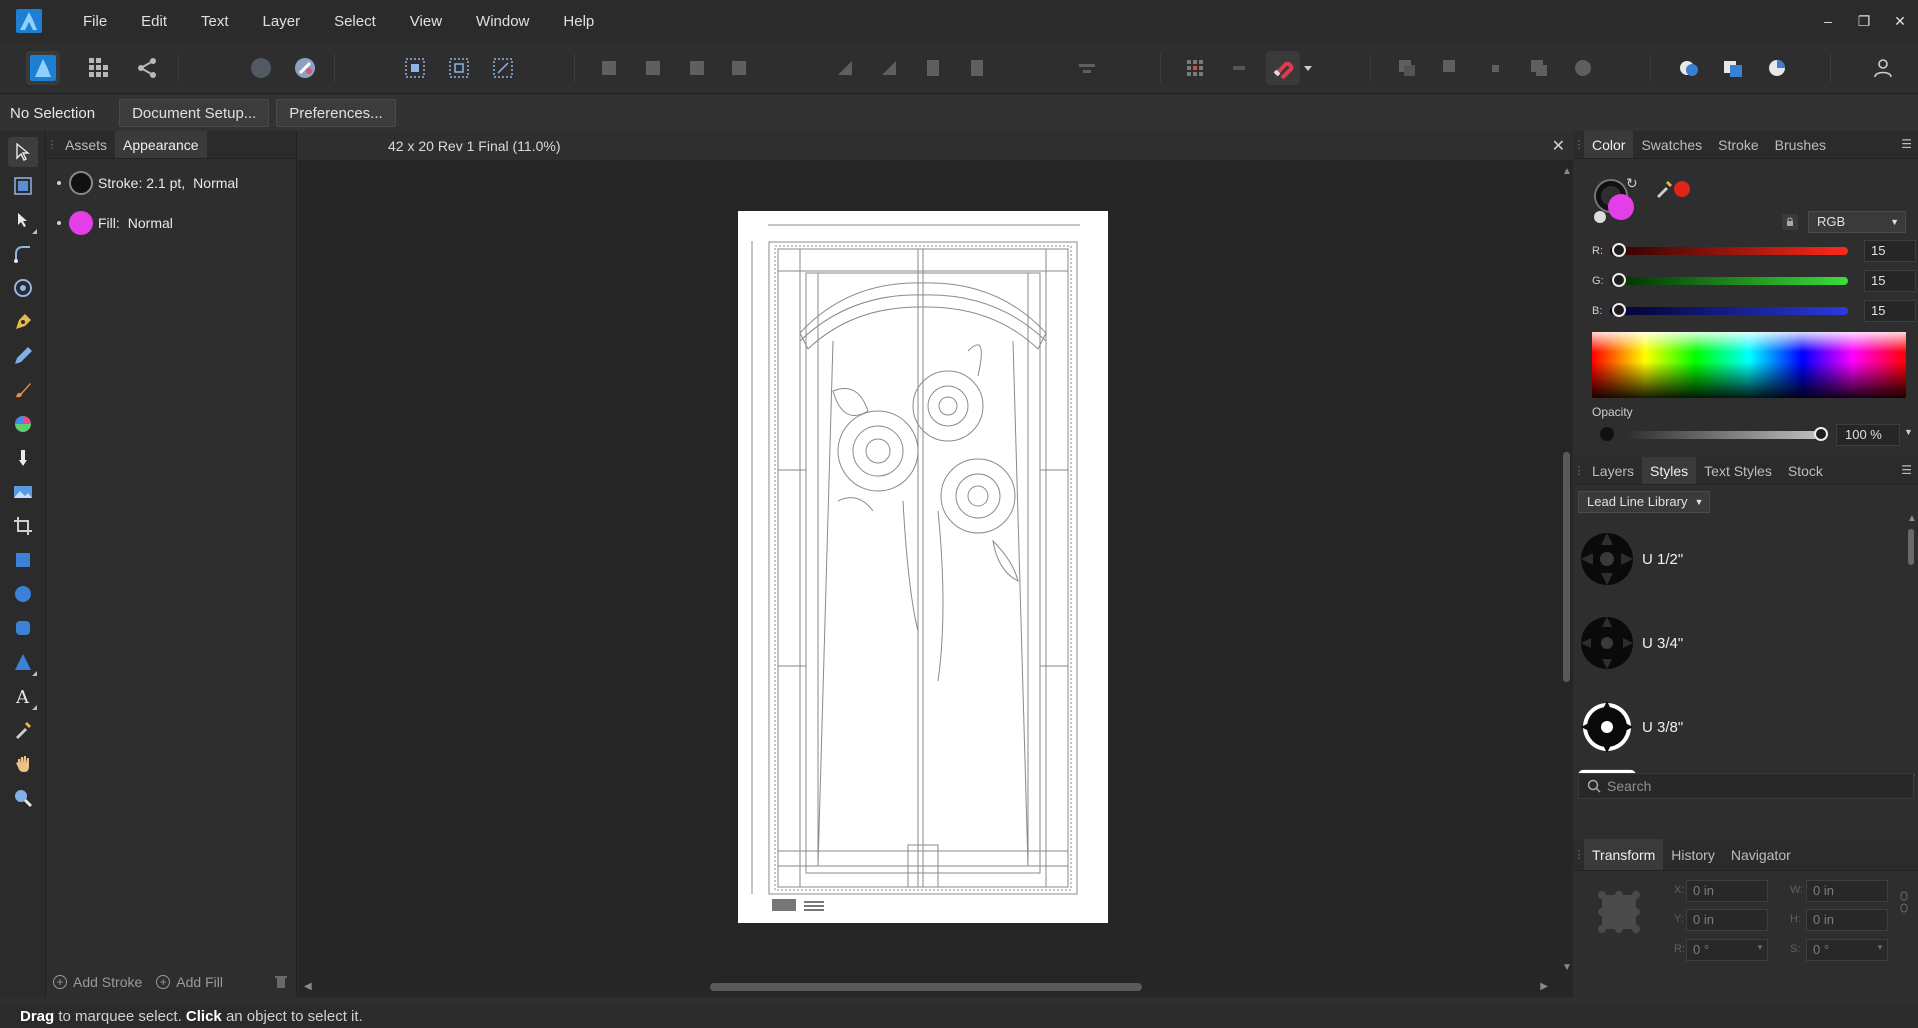  Describe the element at coordinates (653, 68) in the screenshot. I see `move-forward-icon` at that location.